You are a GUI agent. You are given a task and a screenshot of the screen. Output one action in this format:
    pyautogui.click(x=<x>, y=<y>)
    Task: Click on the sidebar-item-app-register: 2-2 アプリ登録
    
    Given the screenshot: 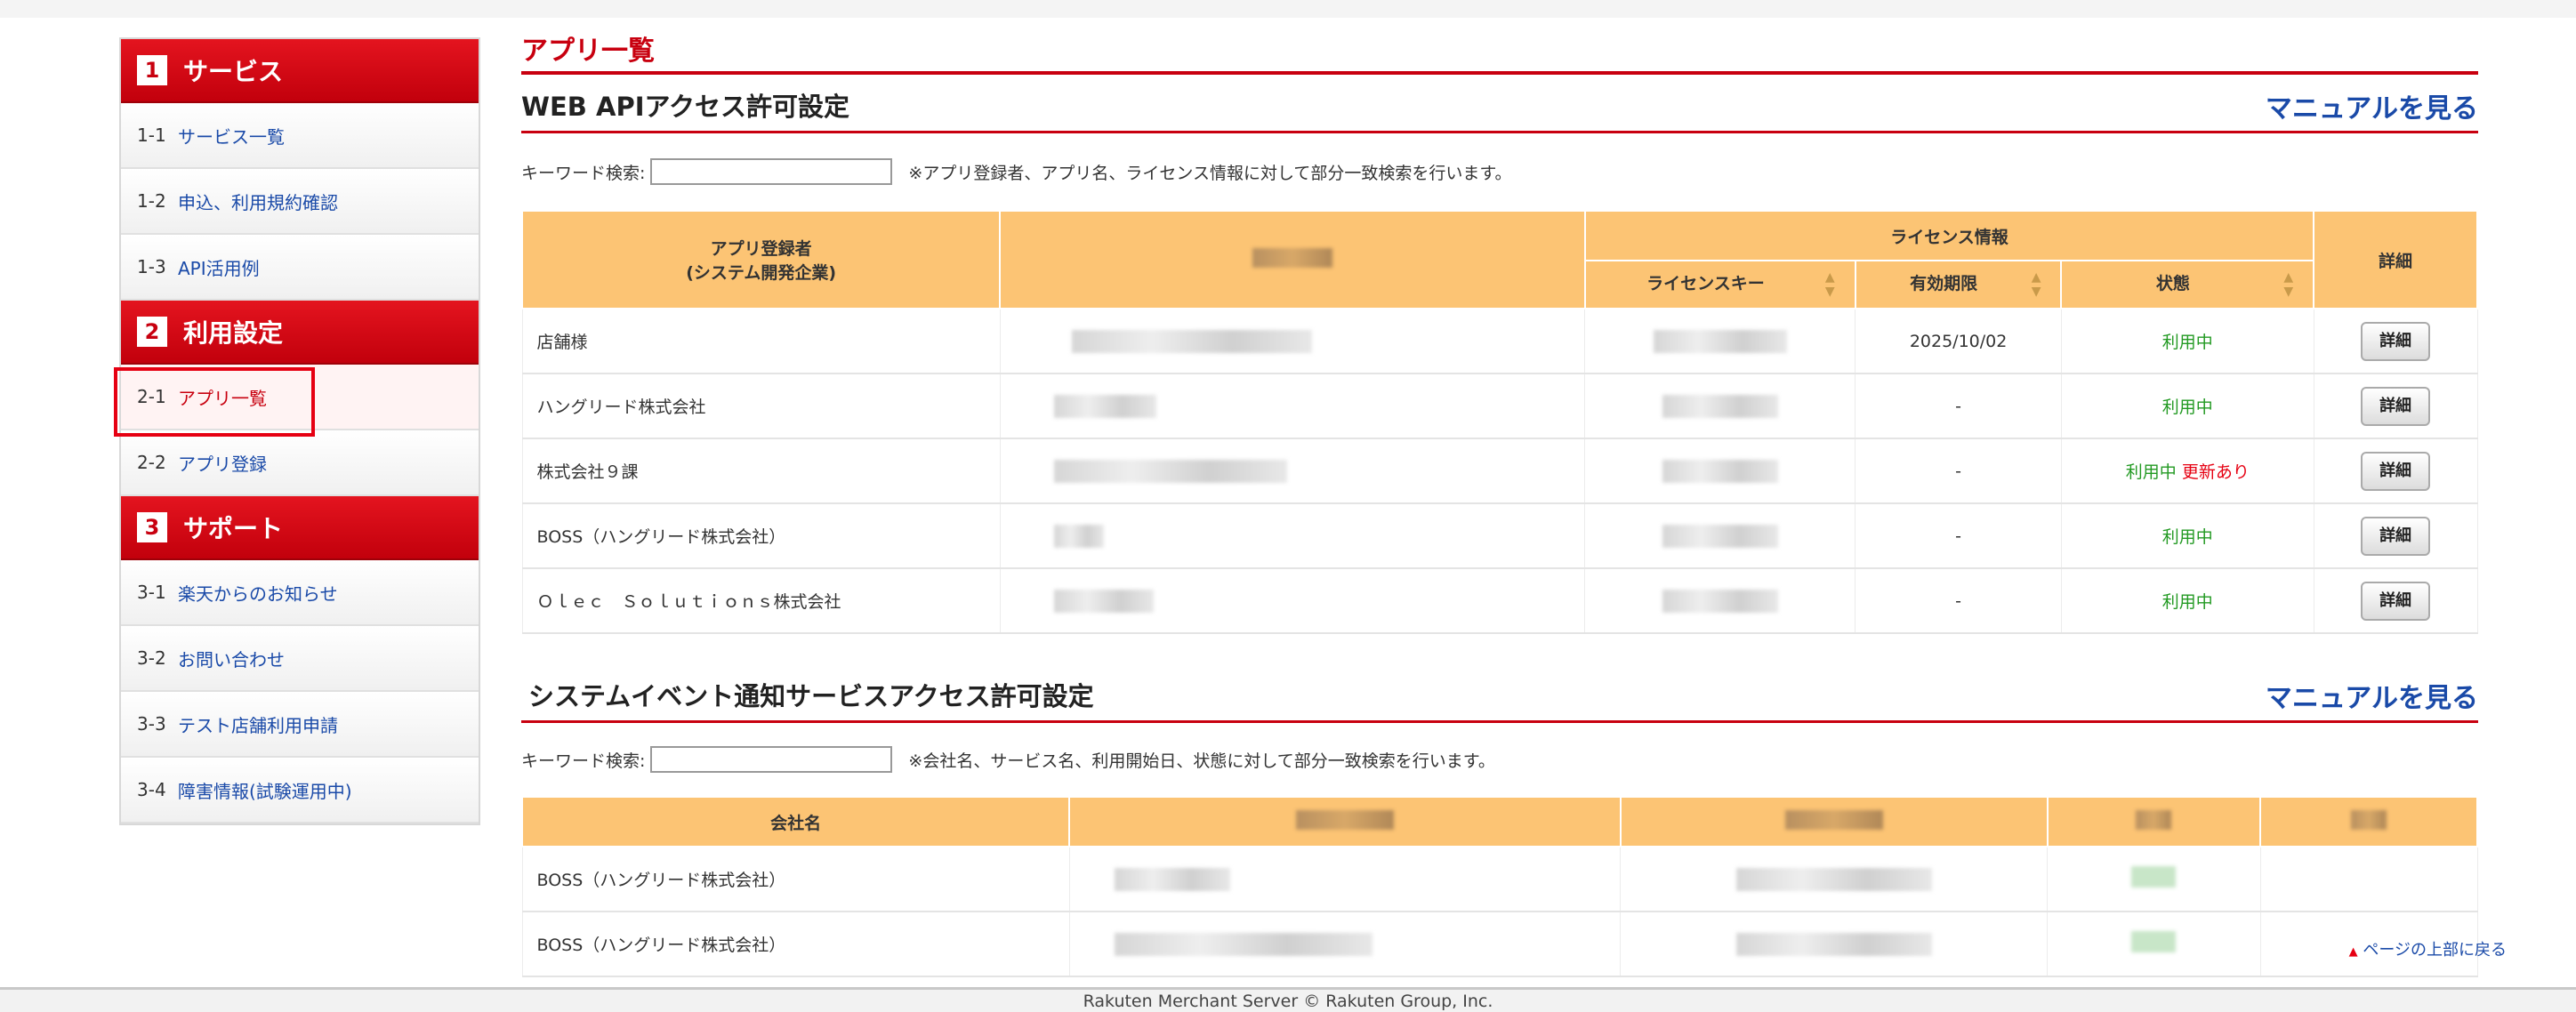 What is the action you would take?
    pyautogui.click(x=300, y=463)
    